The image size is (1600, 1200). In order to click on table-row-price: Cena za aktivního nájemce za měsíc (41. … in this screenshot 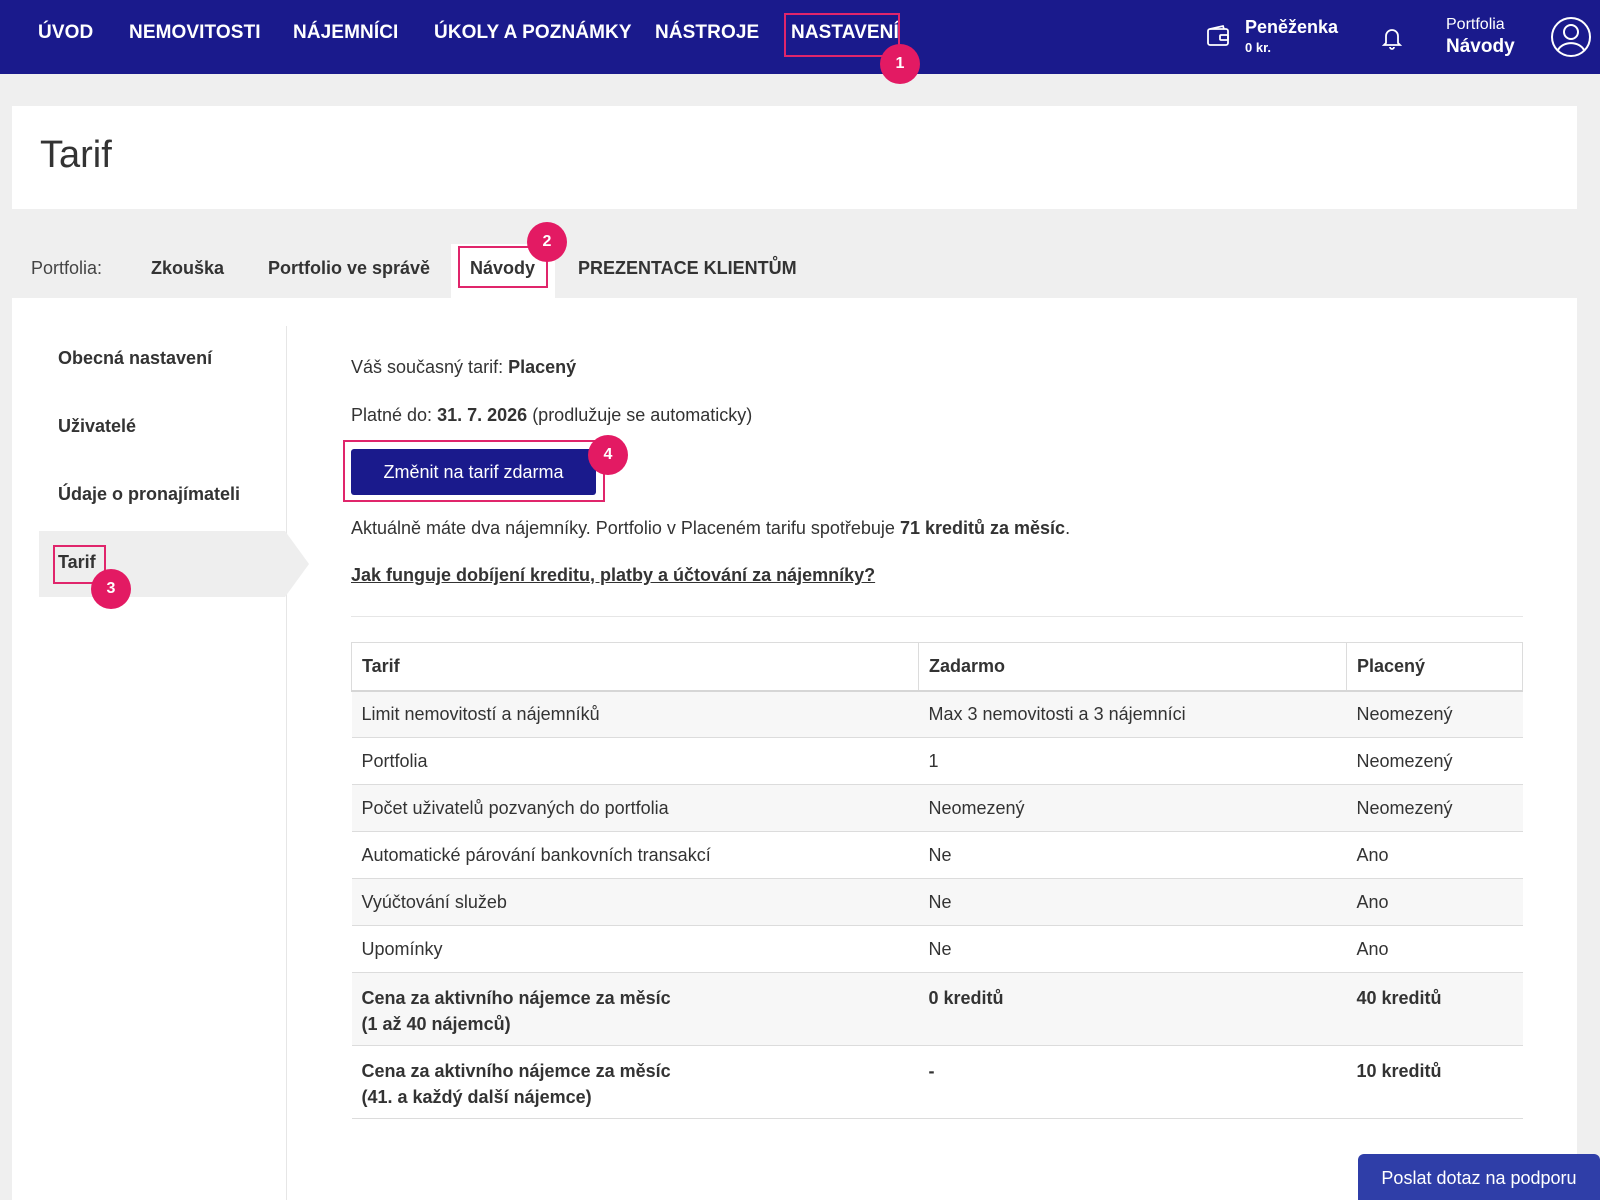, I will do `click(937, 1082)`.